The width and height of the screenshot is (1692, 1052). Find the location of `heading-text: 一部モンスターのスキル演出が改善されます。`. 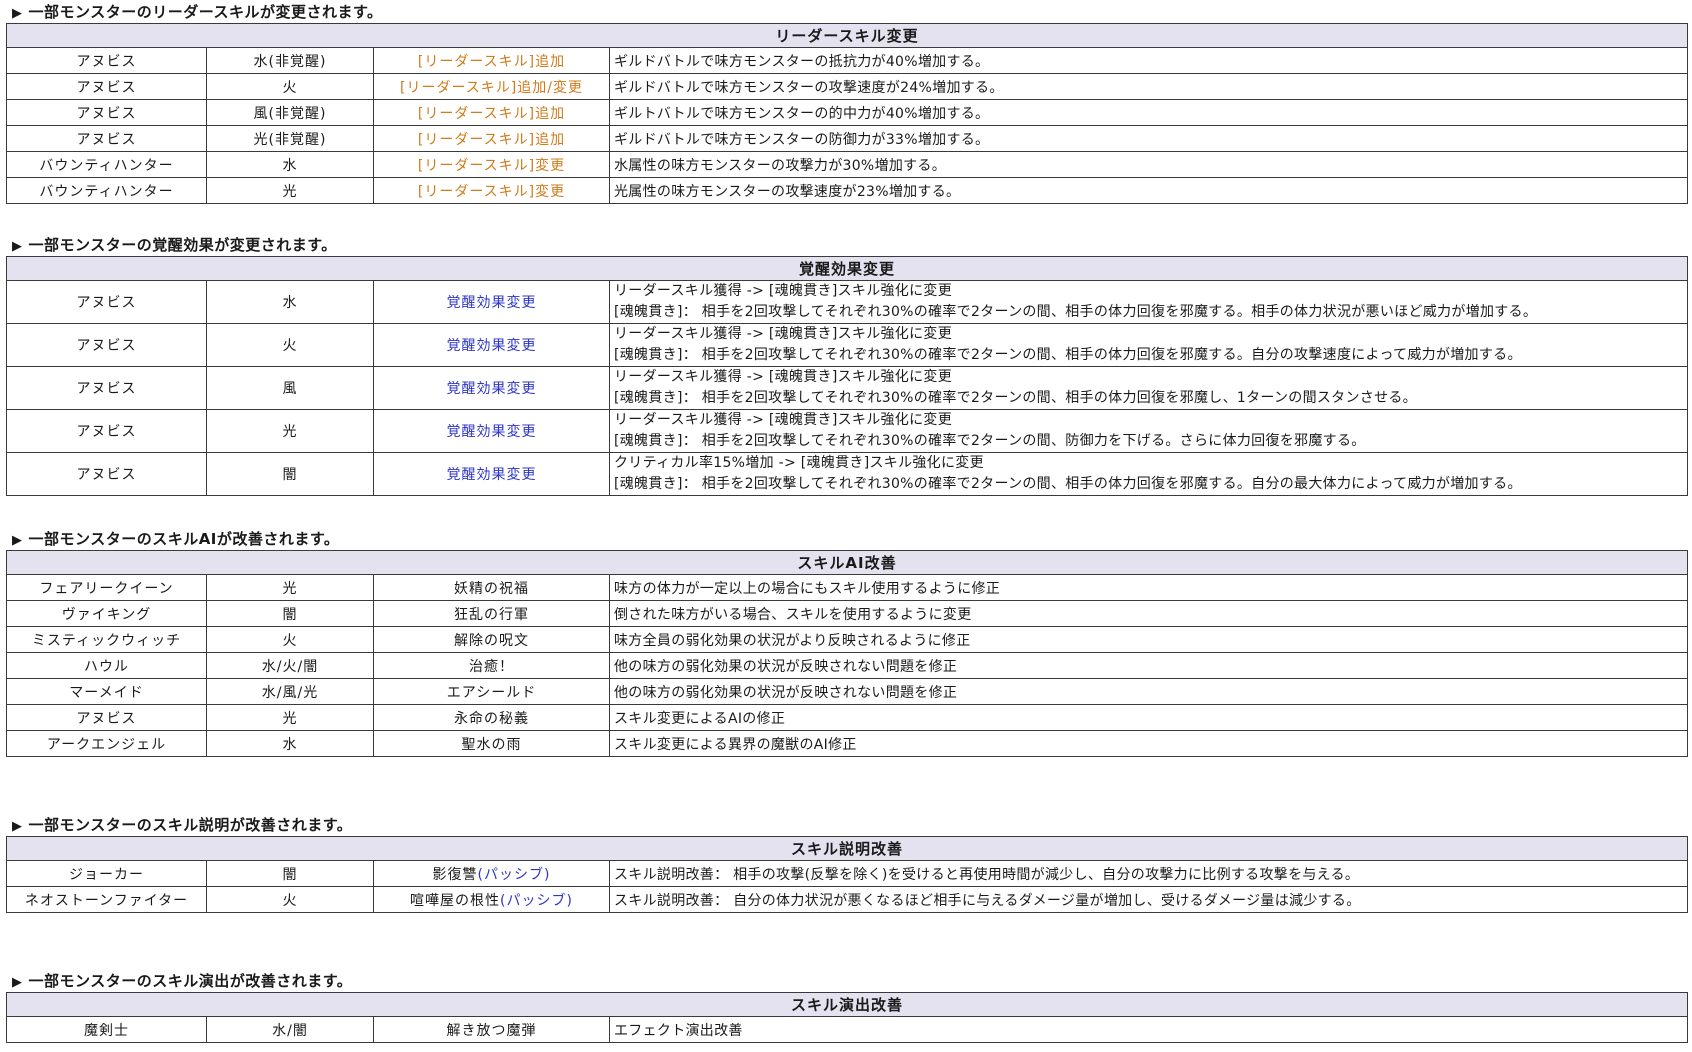

heading-text: 一部モンスターのスキル演出が改善されます。 is located at coordinates (190, 981).